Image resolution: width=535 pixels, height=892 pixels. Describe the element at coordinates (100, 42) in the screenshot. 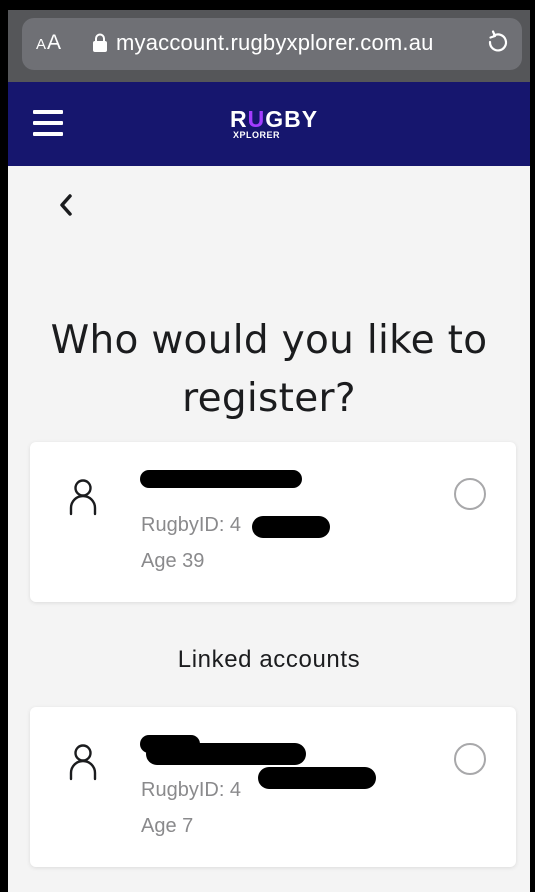

I see `lock-icon` at that location.